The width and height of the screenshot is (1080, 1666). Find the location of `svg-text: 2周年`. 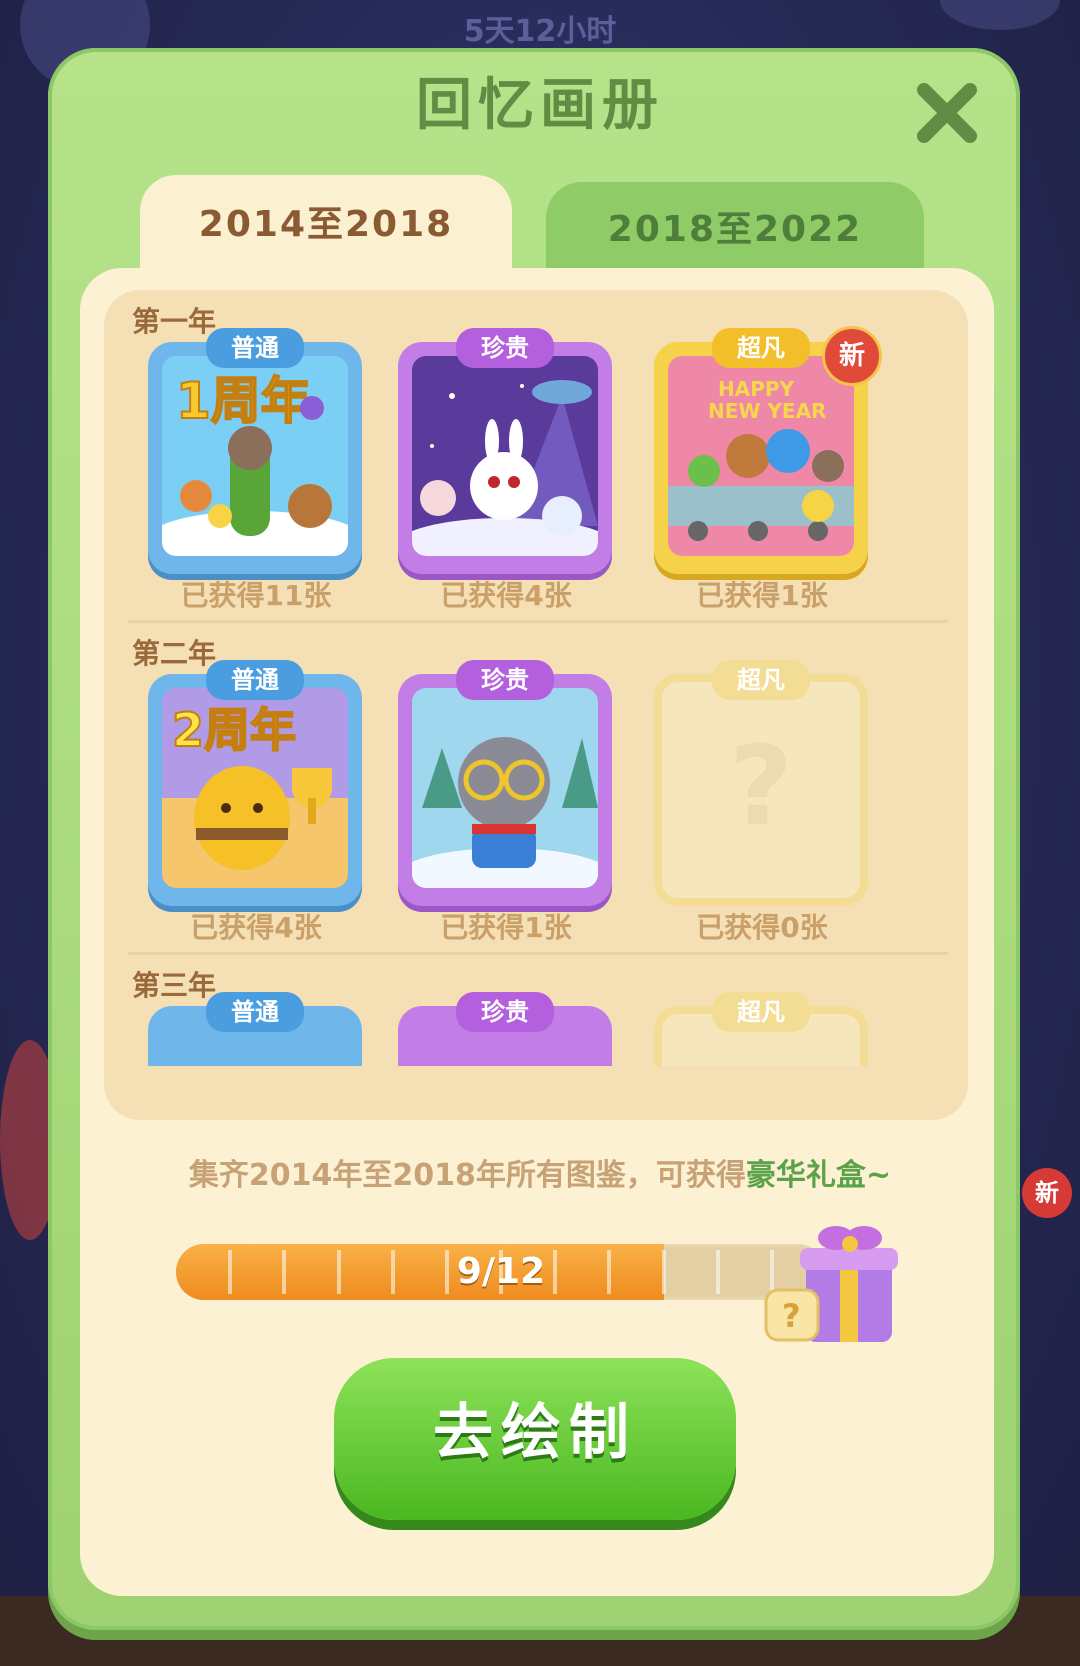

svg-text: 2周年 is located at coordinates (234, 730).